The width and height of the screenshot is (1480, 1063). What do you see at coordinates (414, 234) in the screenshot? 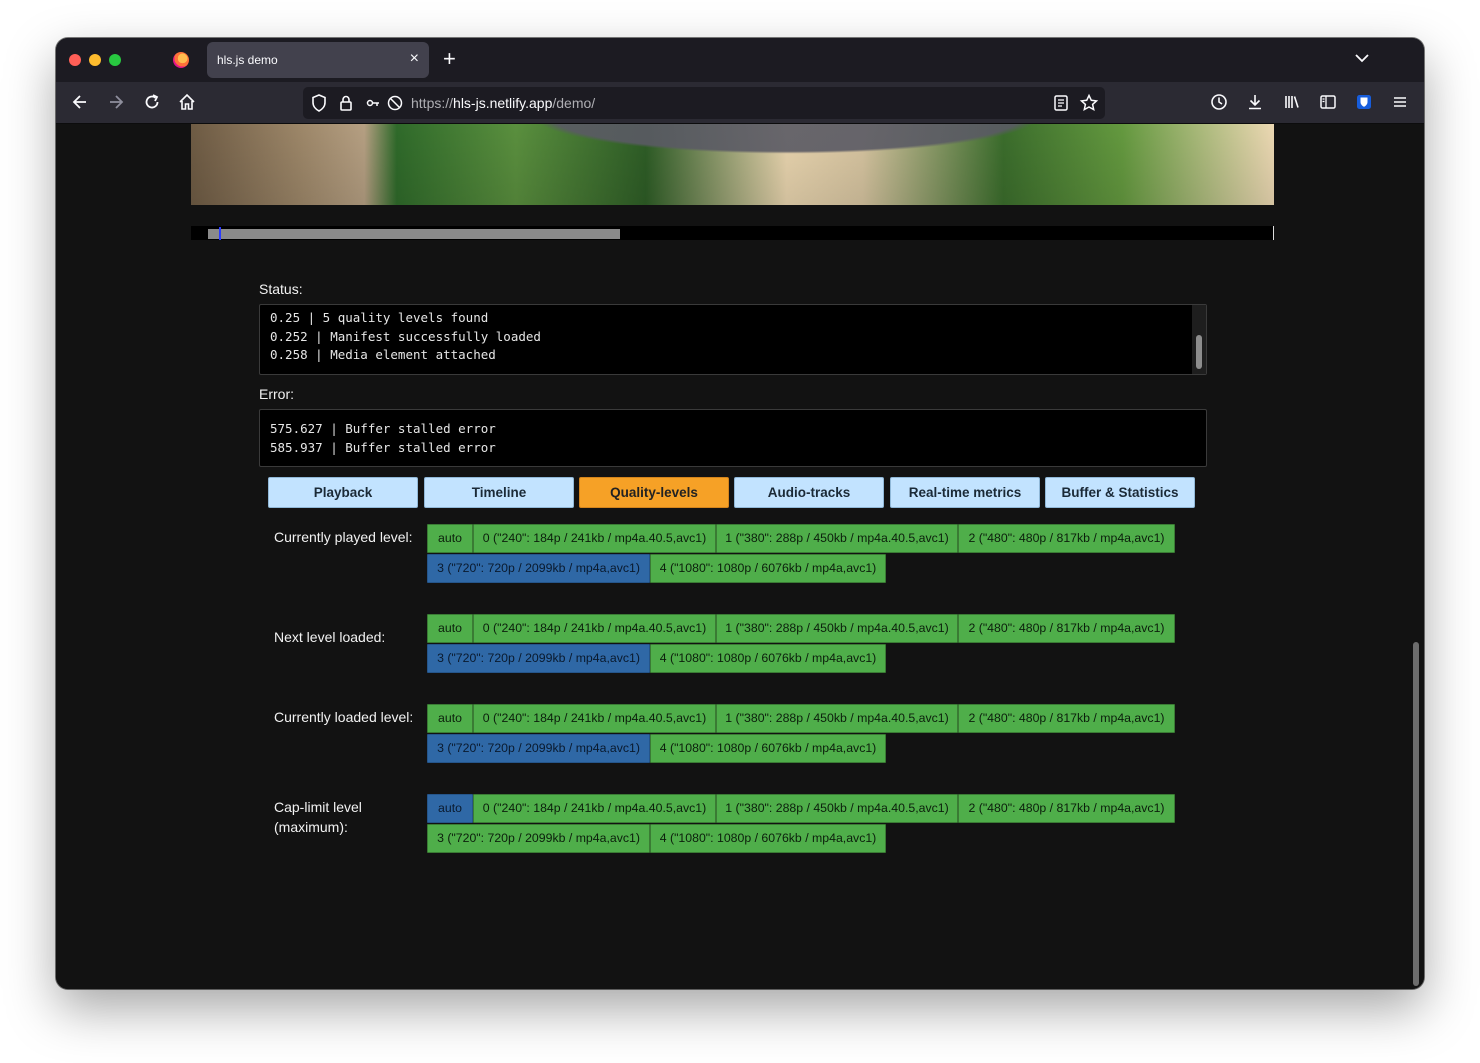
I see `buffered-range` at bounding box center [414, 234].